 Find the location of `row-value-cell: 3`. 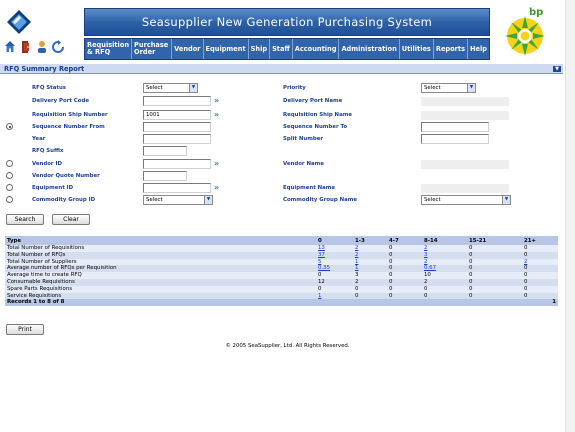

row-value-cell: 3 is located at coordinates (370, 275).